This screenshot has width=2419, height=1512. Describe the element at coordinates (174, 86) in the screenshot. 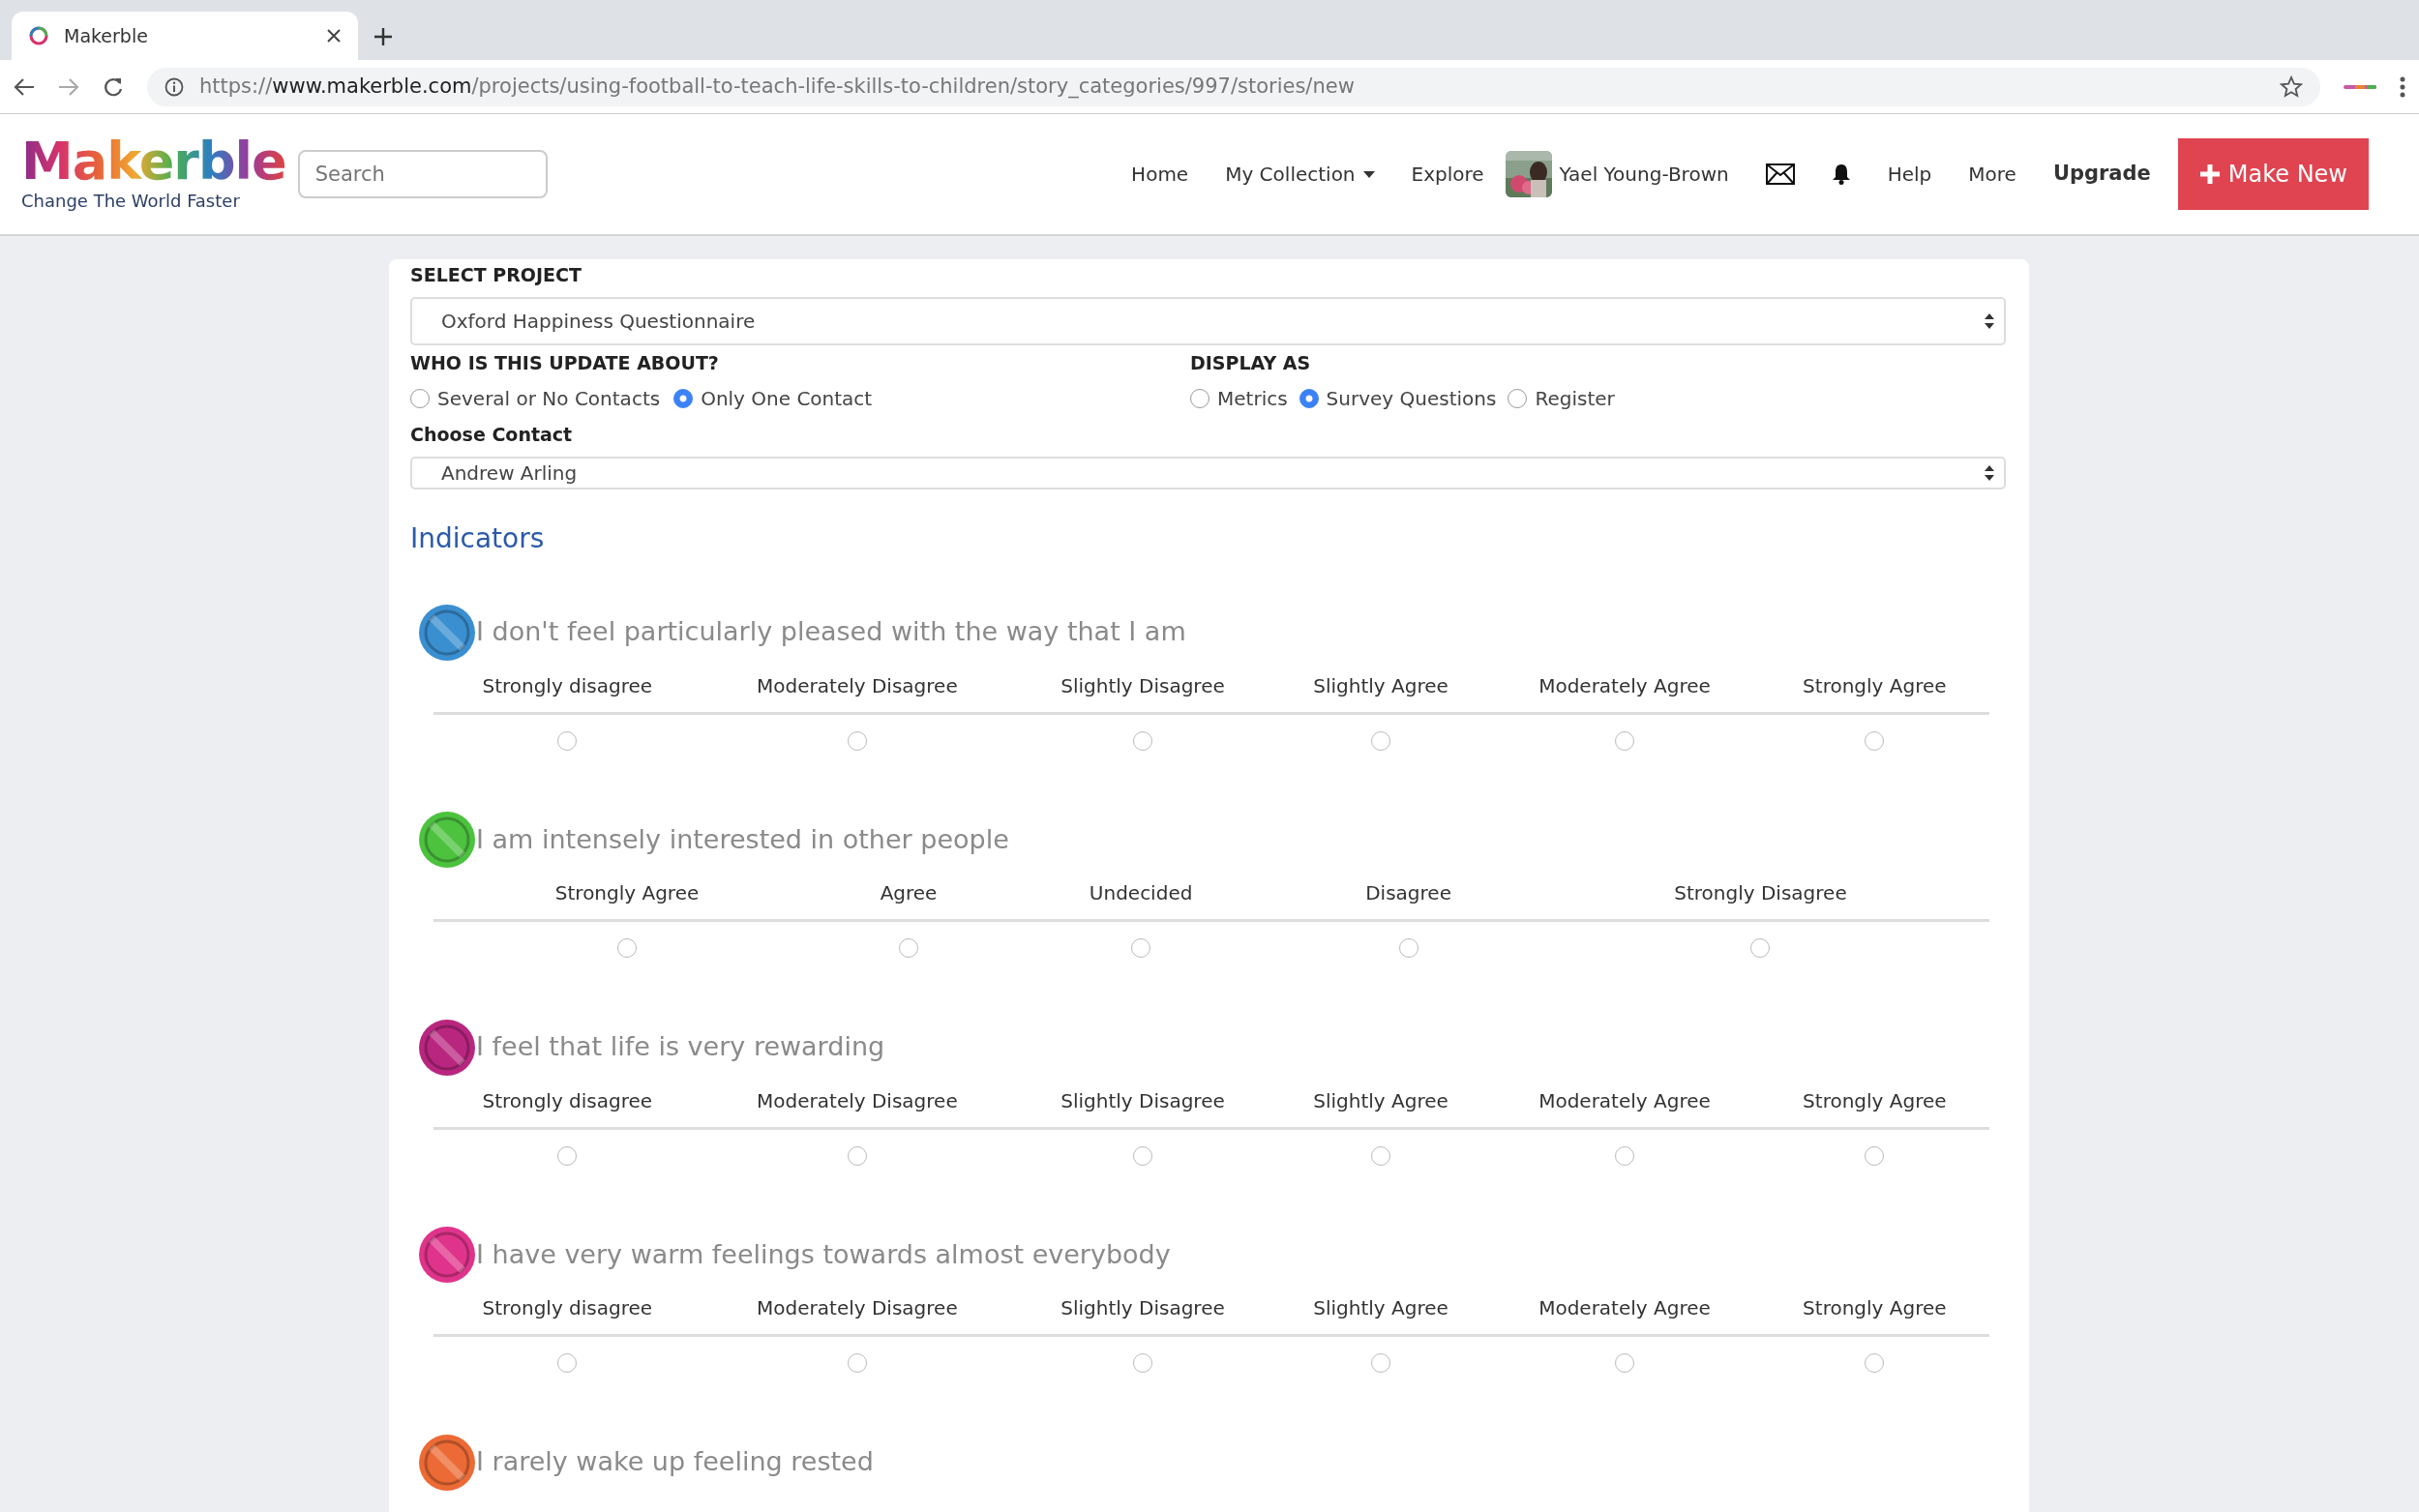

I see `info-icon` at that location.